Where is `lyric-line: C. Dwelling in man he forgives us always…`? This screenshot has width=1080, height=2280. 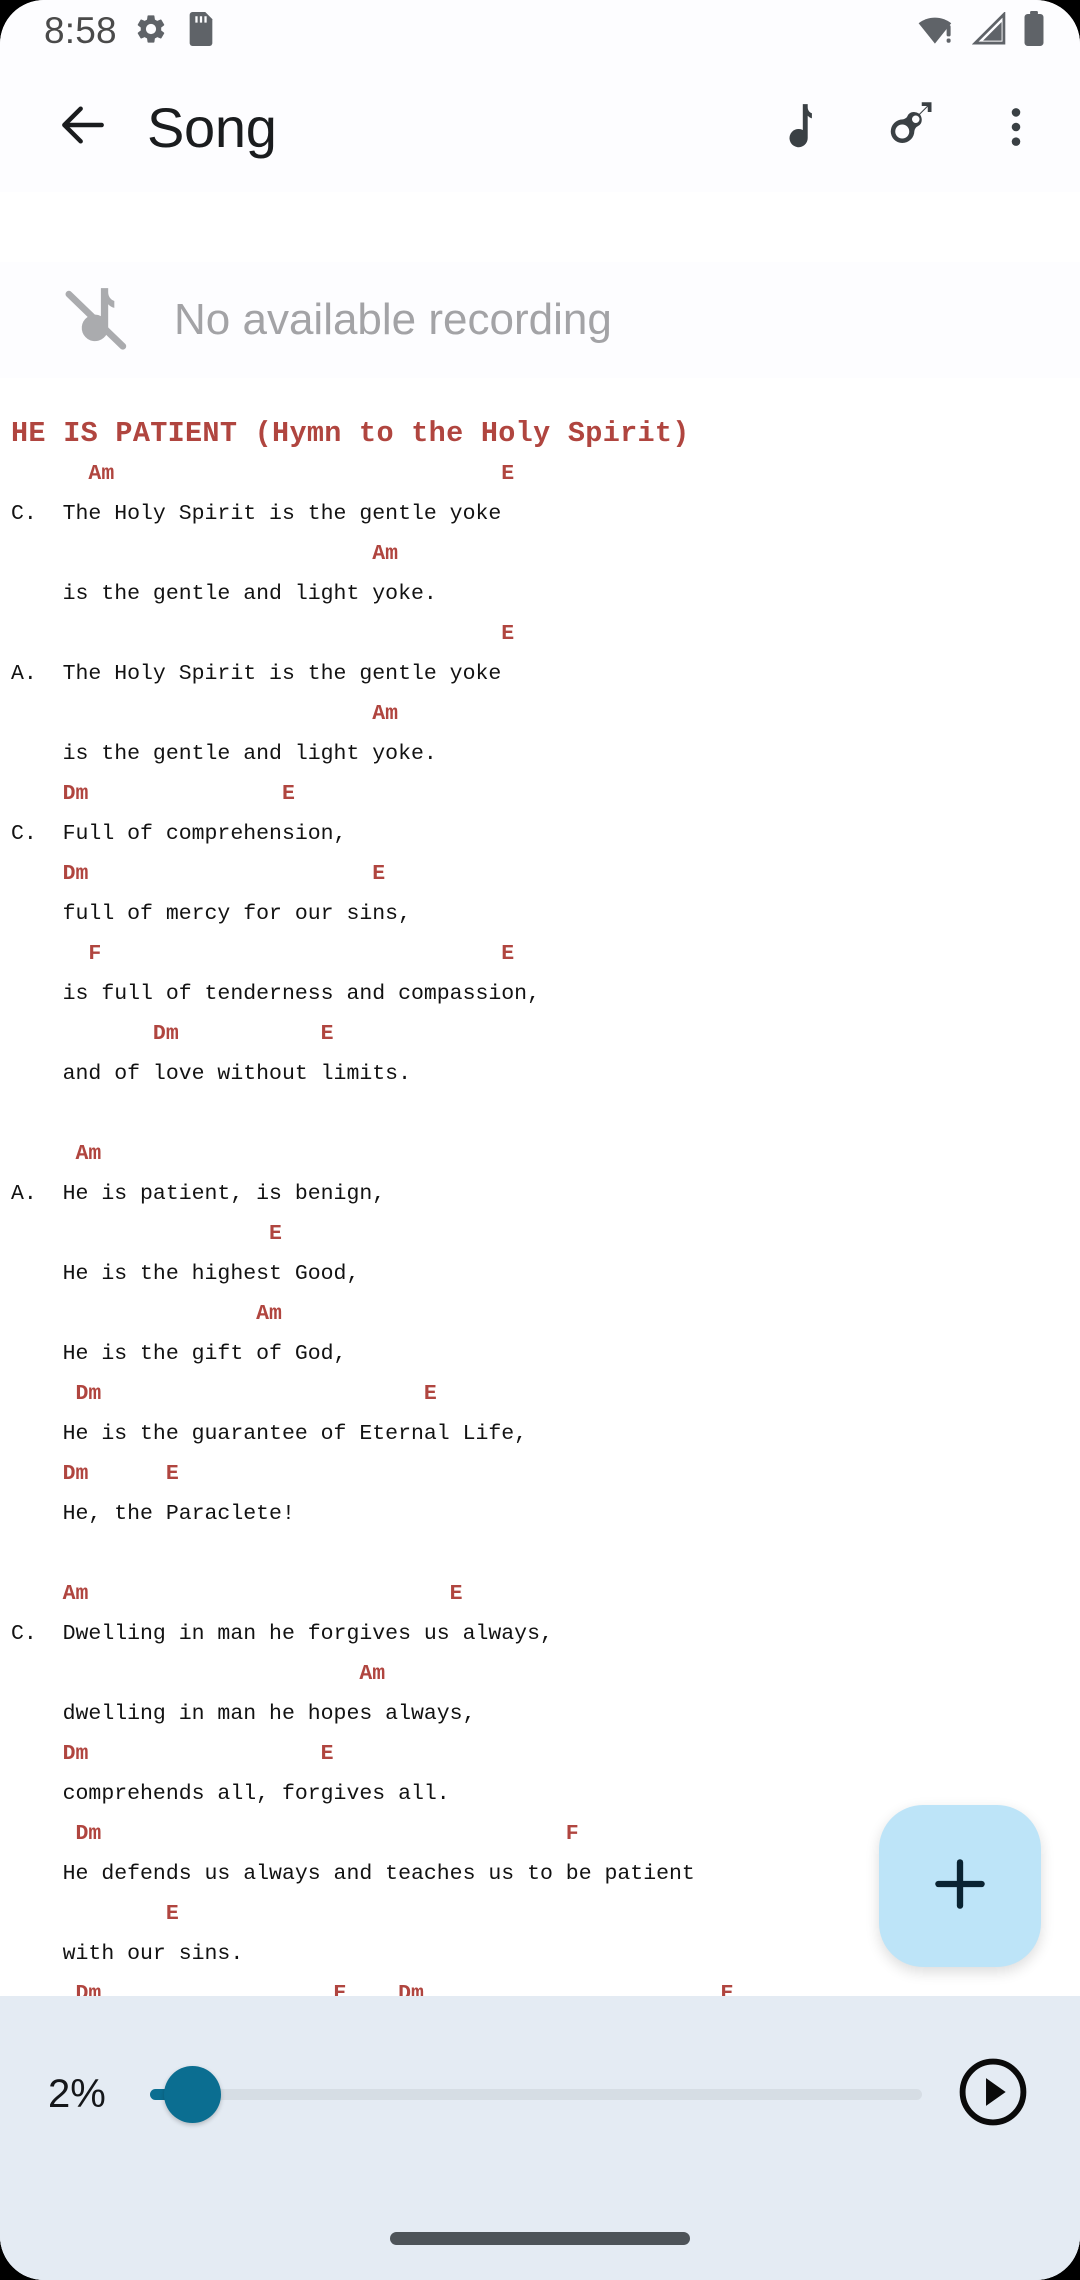
lyric-line: C. Dwelling in man he forgives us always… is located at coordinates (282, 1634).